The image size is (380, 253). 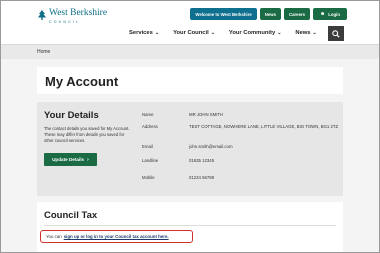 What do you see at coordinates (303, 33) in the screenshot?
I see `nav-news-label: News` at bounding box center [303, 33].